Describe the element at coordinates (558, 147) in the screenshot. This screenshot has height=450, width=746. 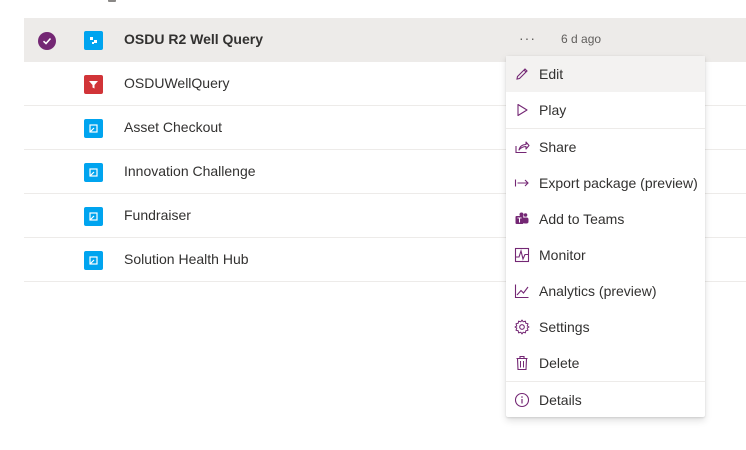
I see `menu-item-label: Share` at that location.